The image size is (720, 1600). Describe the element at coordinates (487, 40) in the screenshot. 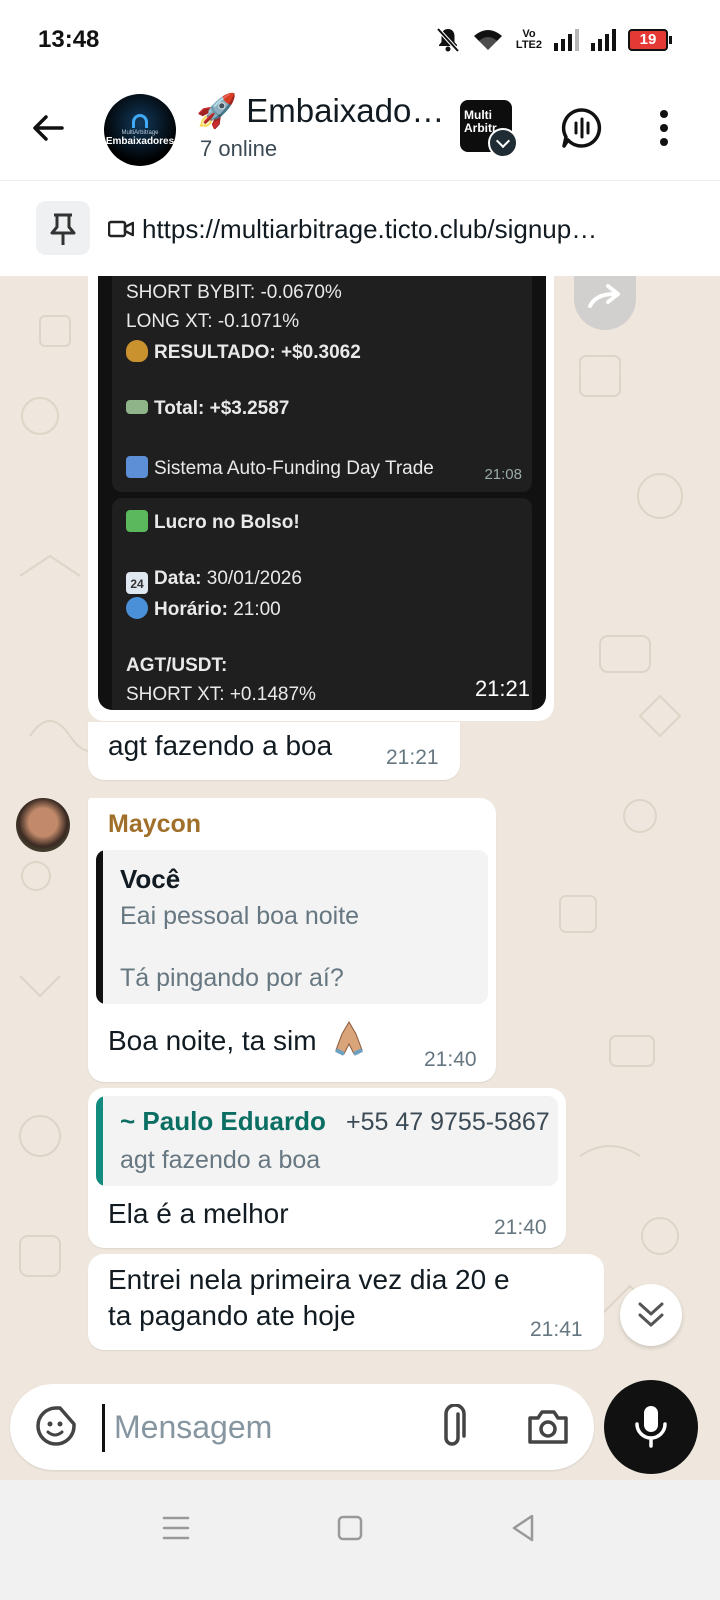

I see `wifi-icon` at that location.